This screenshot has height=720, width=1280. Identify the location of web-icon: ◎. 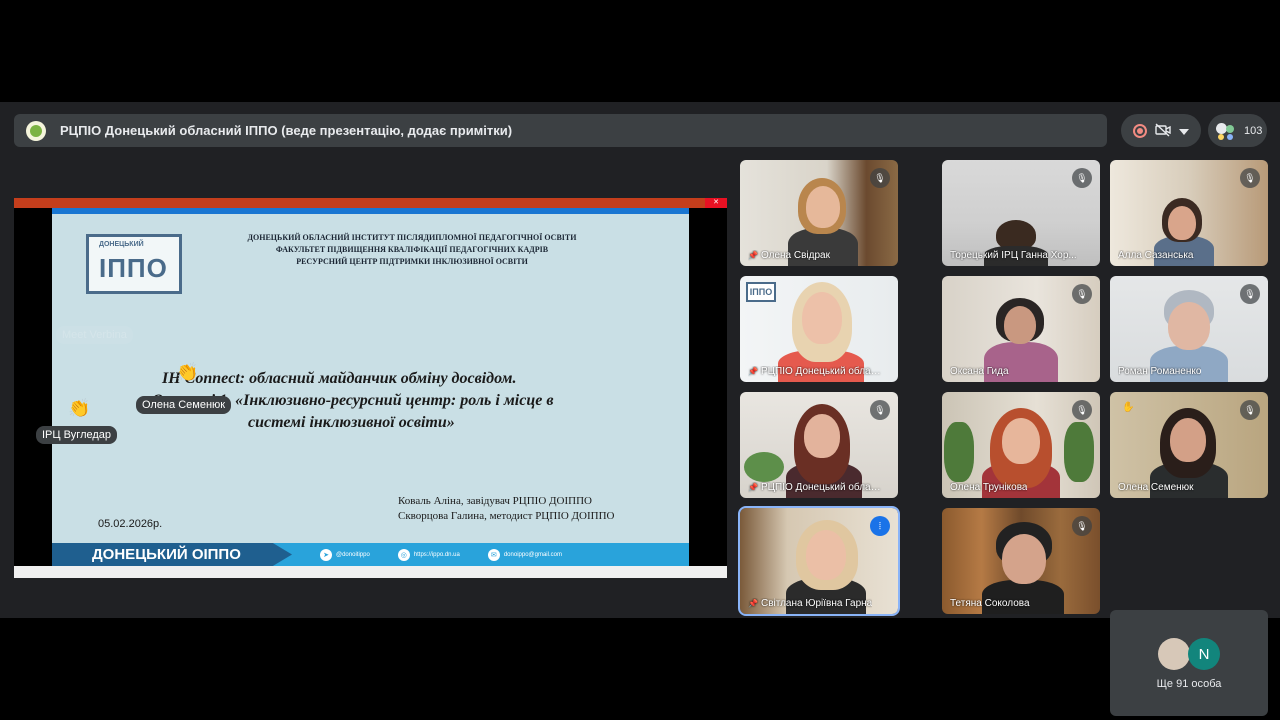
(403, 554).